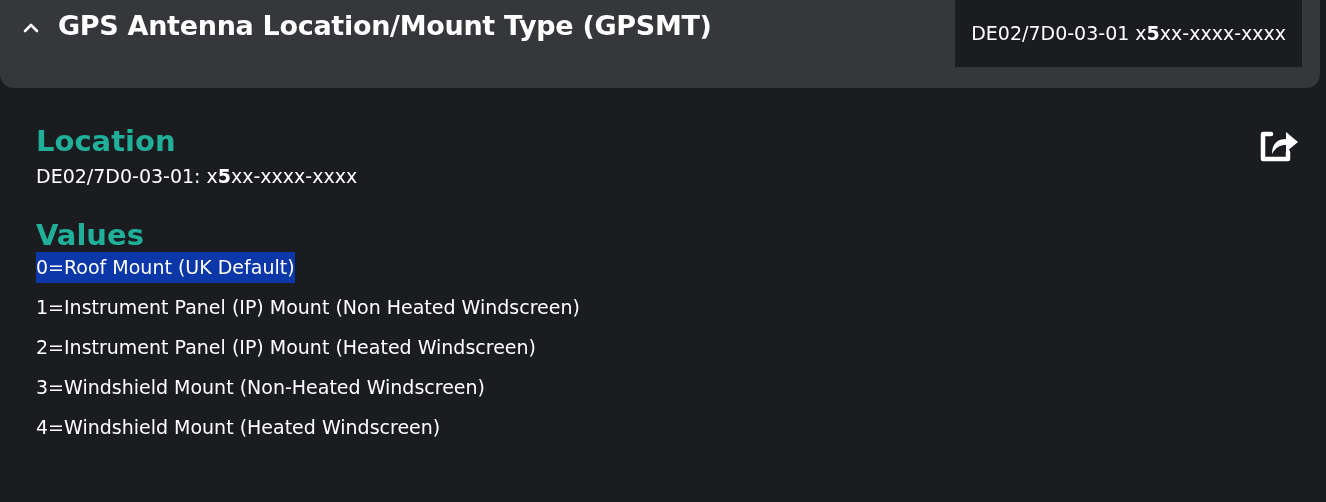 The image size is (1326, 502). I want to click on section-heading: Location, so click(106, 142).